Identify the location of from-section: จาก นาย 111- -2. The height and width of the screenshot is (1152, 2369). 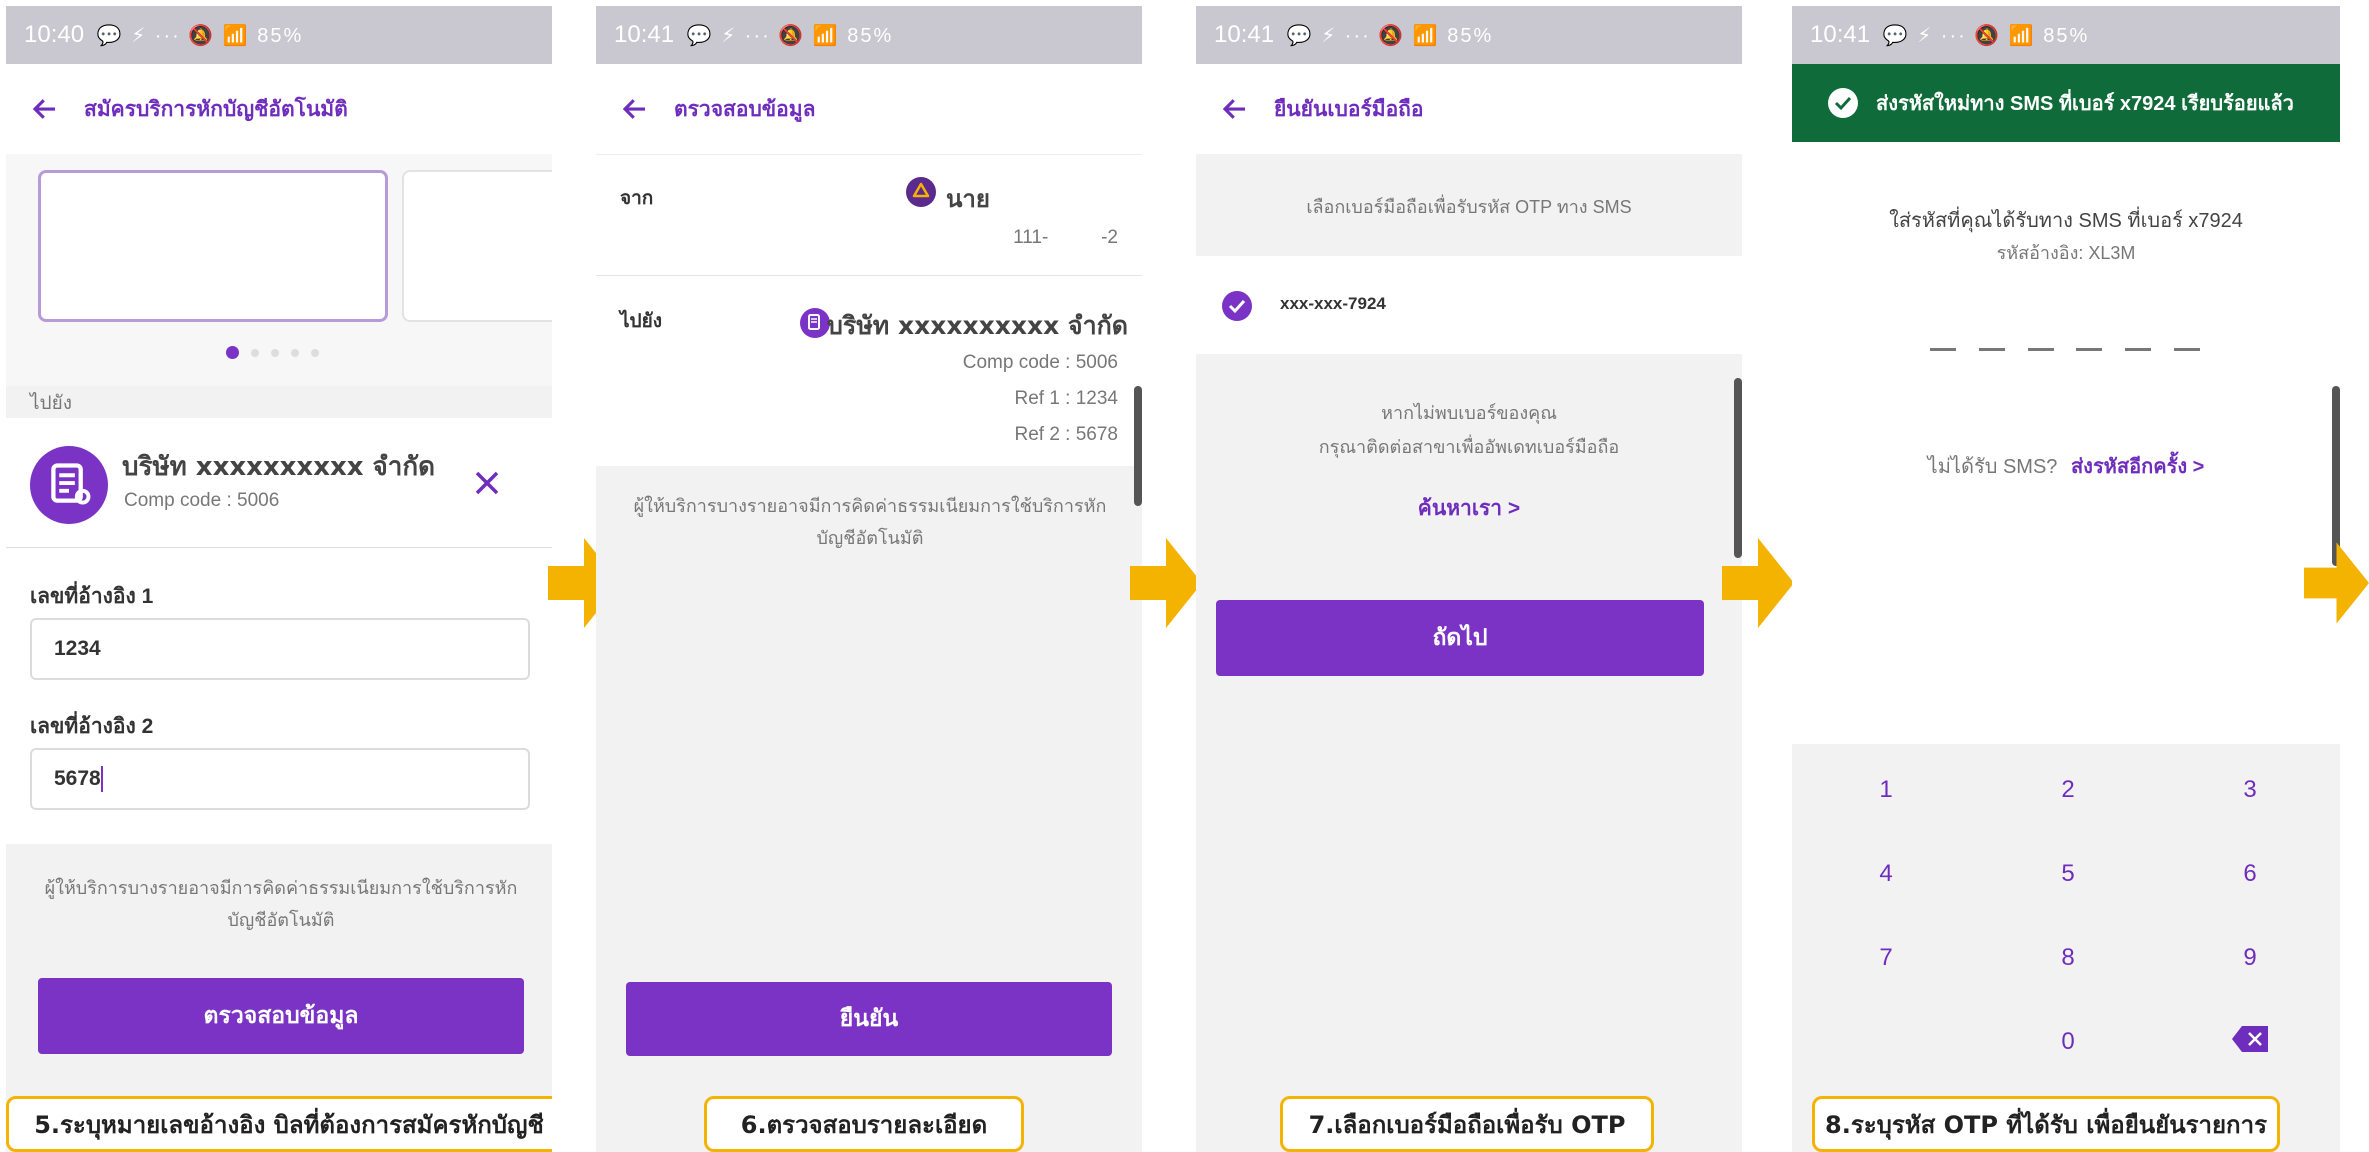
(869, 215).